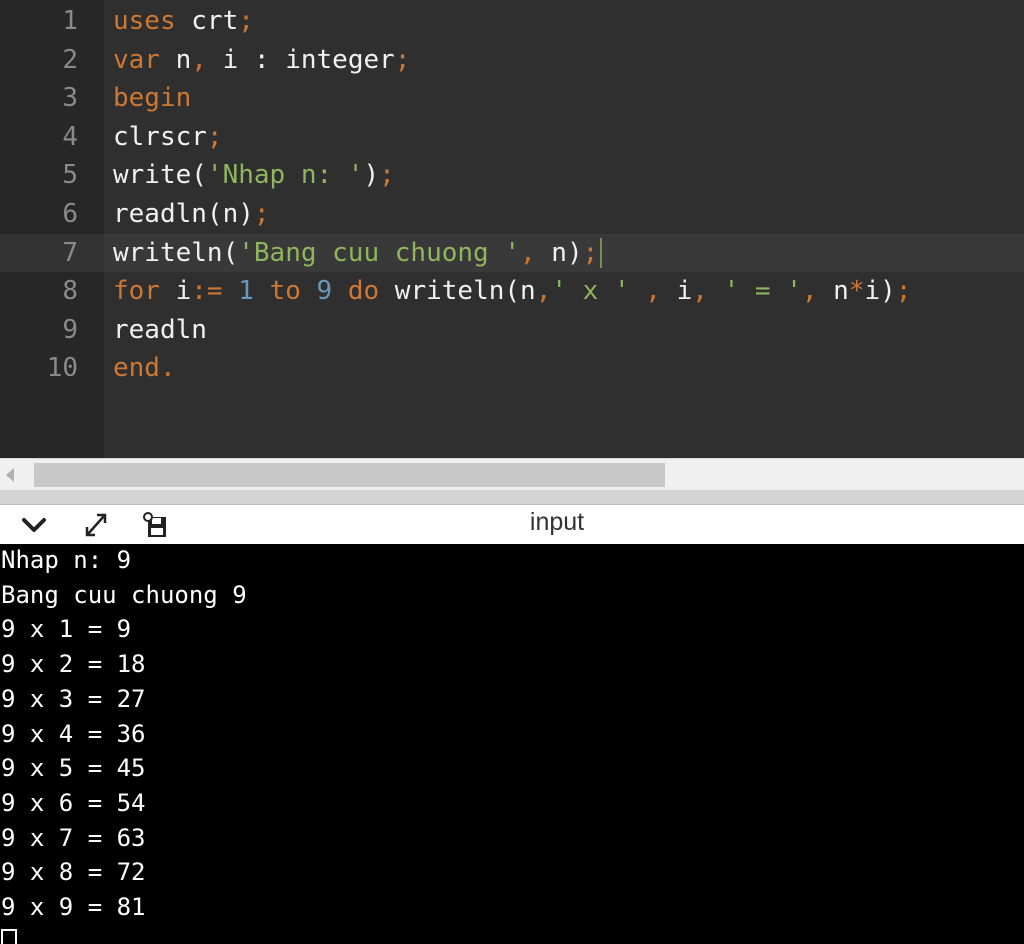 The height and width of the screenshot is (944, 1024). I want to click on console-line: 9 x 5 = 45, so click(73, 768).